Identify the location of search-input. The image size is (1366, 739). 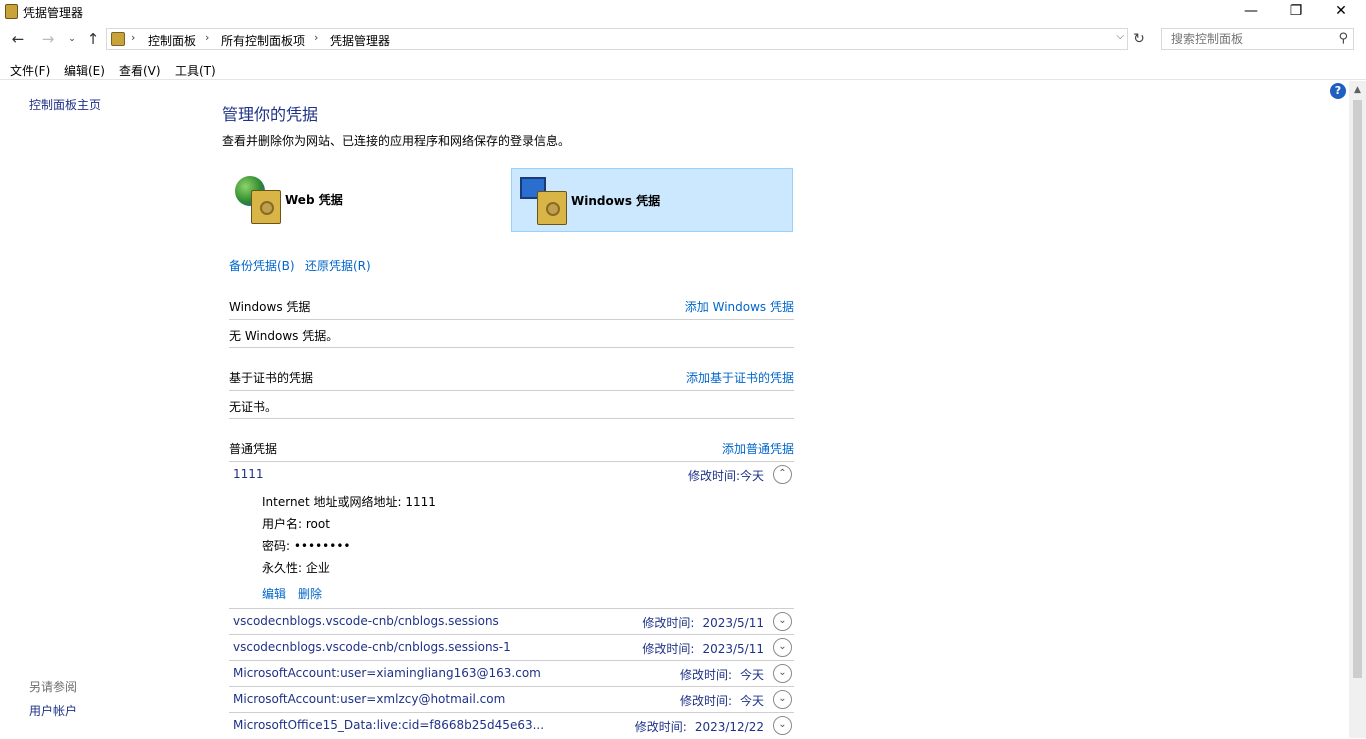
(1247, 39).